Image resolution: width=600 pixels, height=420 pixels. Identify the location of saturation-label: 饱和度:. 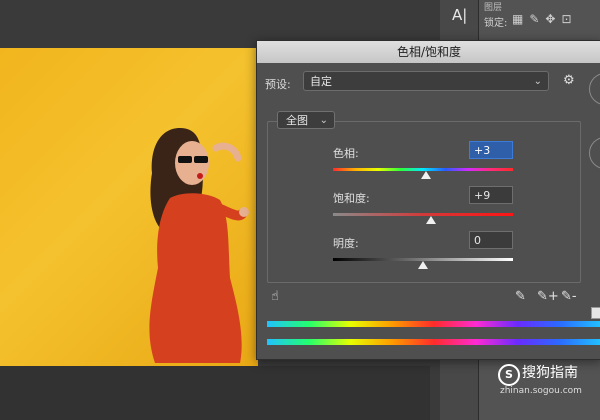
(351, 198).